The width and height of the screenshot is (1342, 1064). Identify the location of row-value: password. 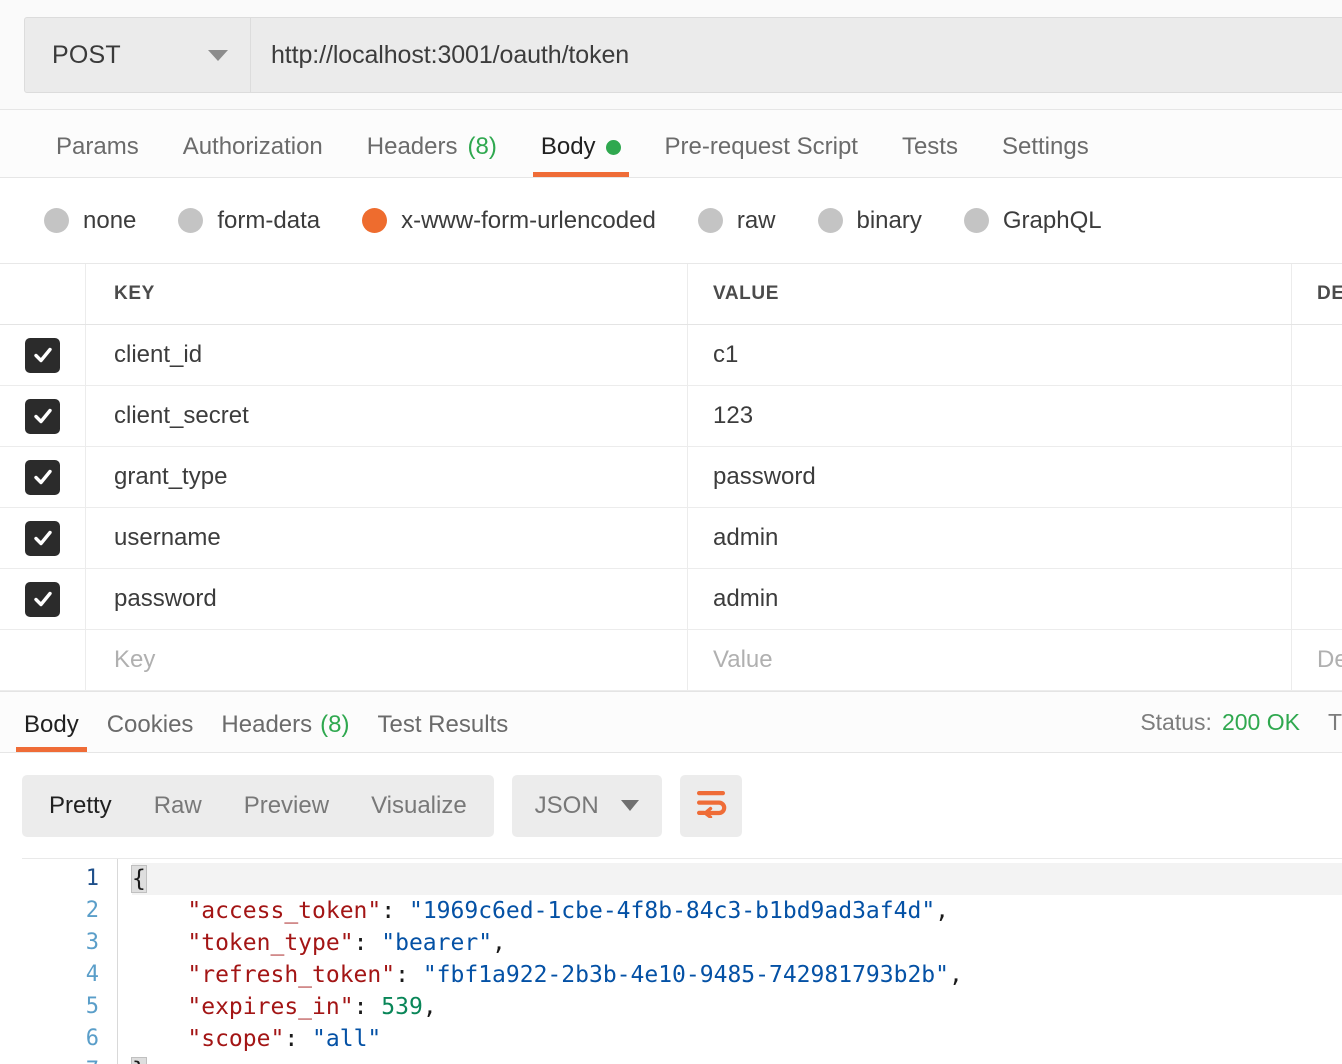
(764, 477).